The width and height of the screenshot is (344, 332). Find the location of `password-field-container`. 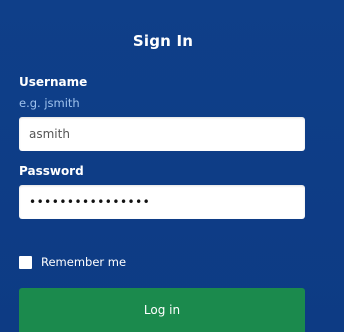

password-field-container is located at coordinates (162, 202).